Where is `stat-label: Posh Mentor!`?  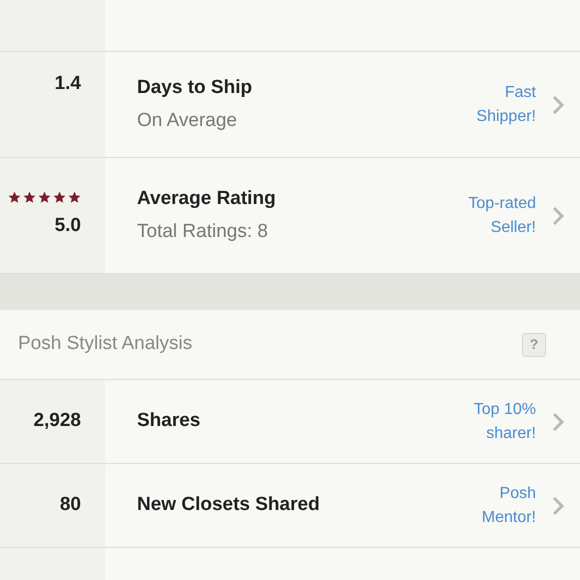
stat-label: Posh Mentor! is located at coordinates (508, 506).